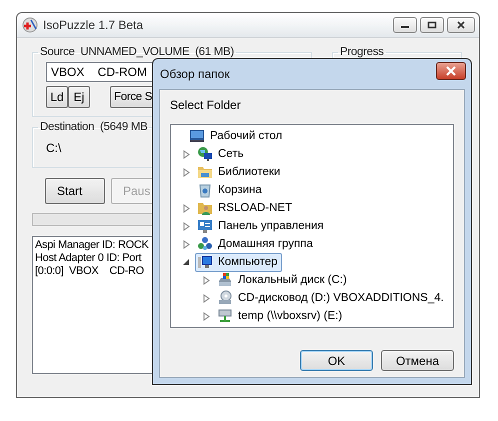 The image size is (498, 421). Describe the element at coordinates (417, 360) in the screenshot. I see `dialog-button: Отмена` at that location.